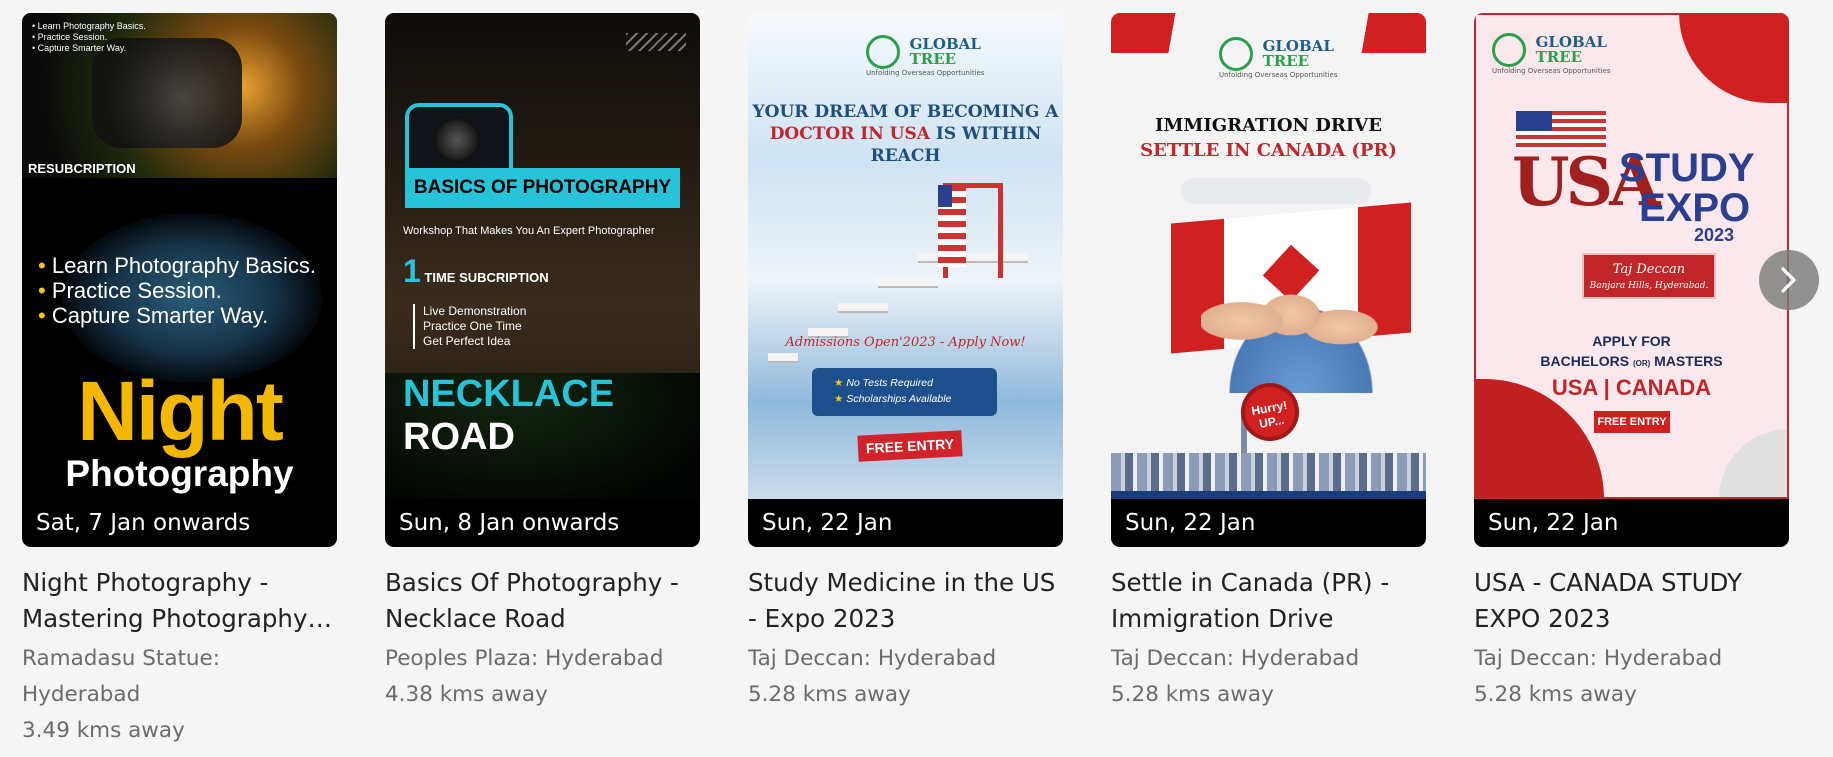 This screenshot has height=757, width=1833. I want to click on poster-perk: No Tests Required, so click(889, 383).